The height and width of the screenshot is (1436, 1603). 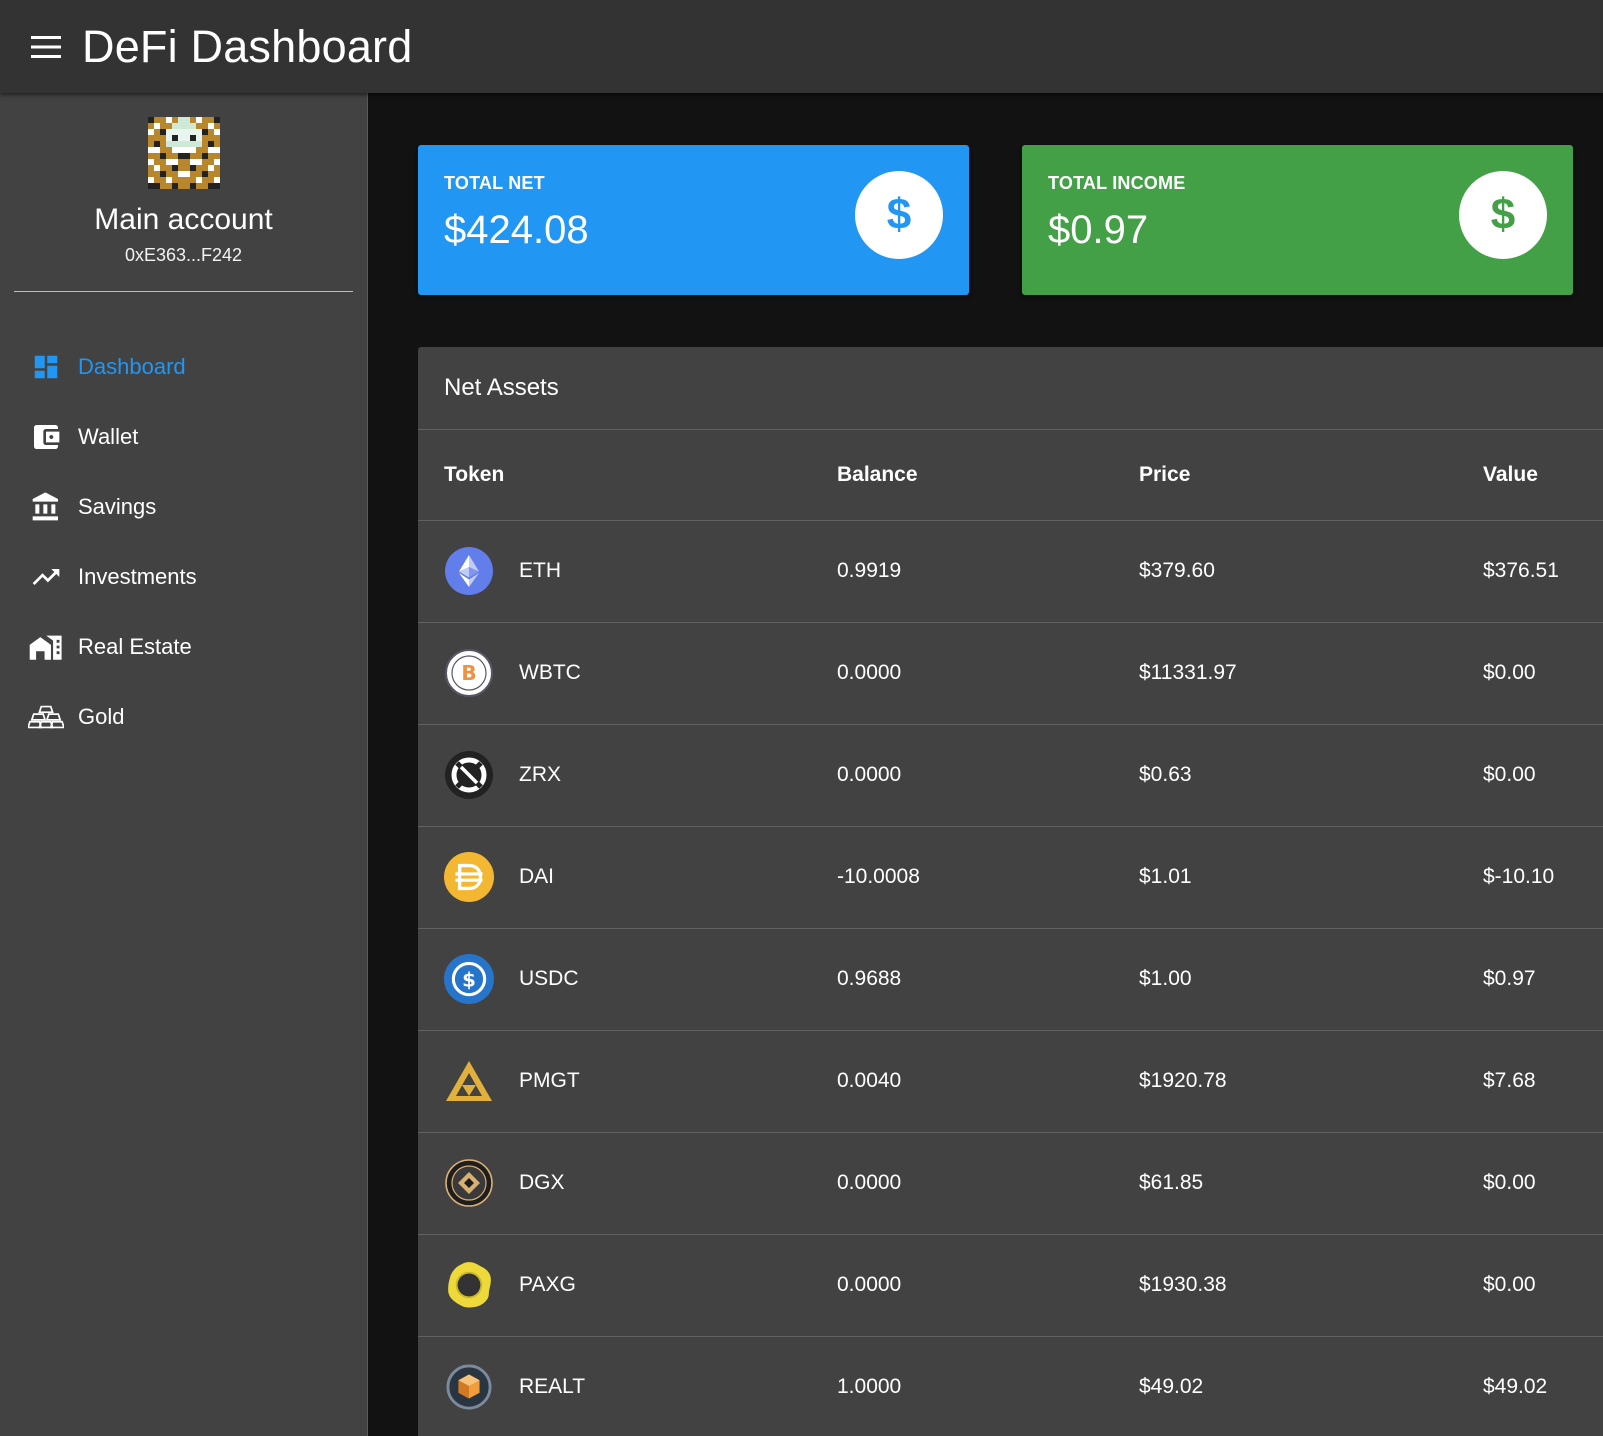 I want to click on balance-cell: 0.9688, so click(x=869, y=978).